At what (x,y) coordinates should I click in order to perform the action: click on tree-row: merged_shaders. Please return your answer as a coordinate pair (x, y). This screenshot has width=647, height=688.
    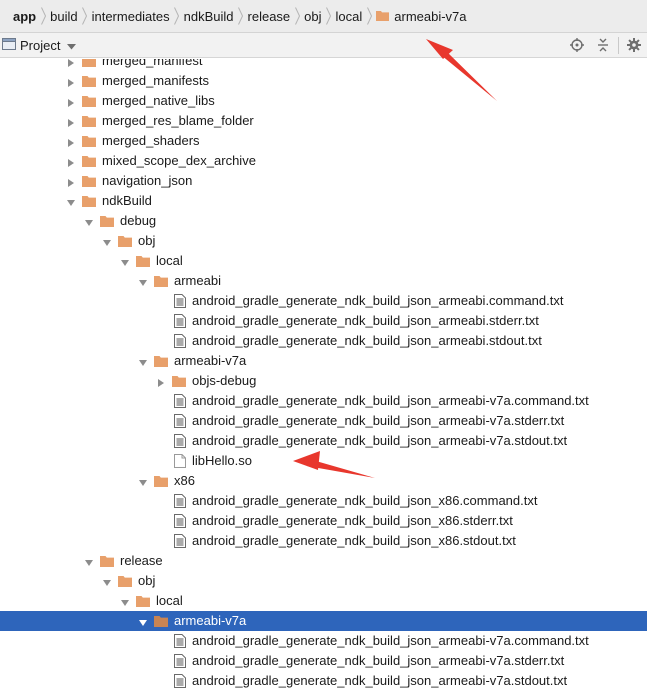
    Looking at the image, I should click on (323, 141).